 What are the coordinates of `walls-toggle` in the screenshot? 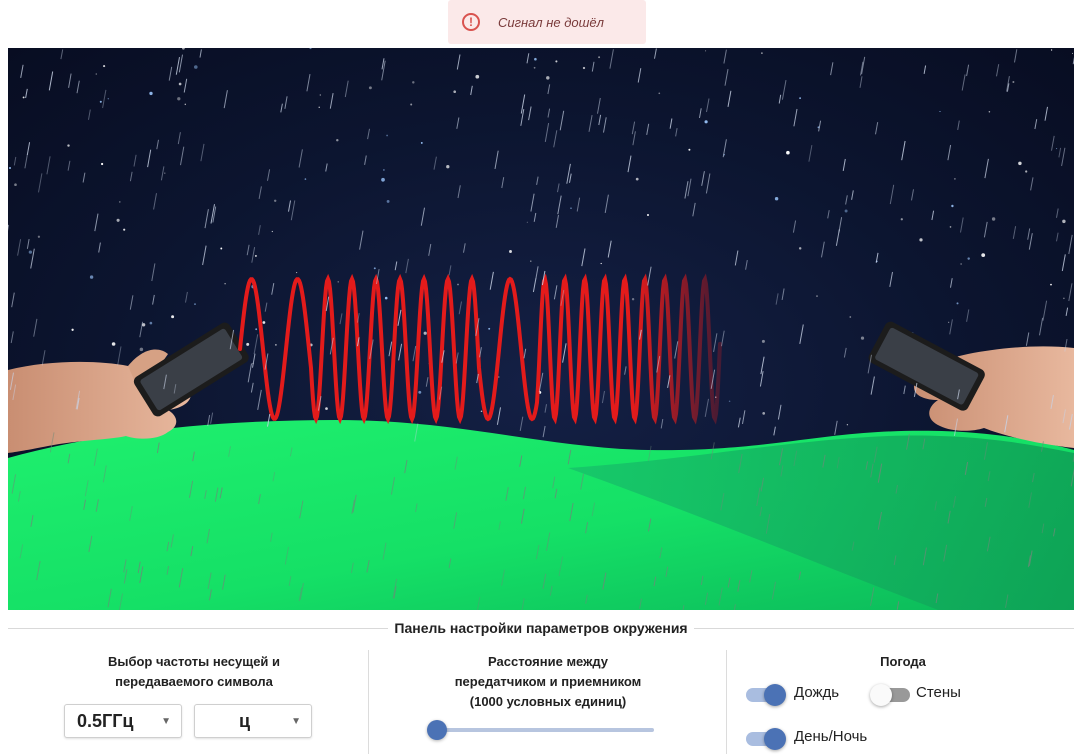 It's located at (890, 695).